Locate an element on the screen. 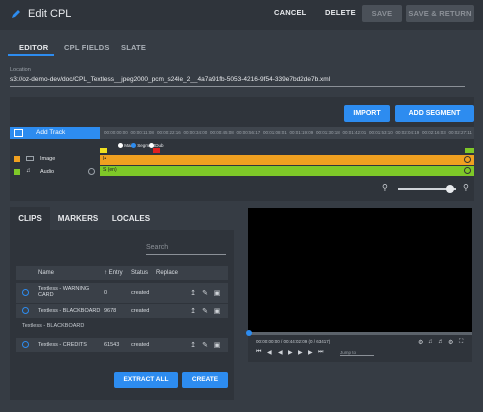 The height and width of the screenshot is (412, 483). cancel-button: CANCEL is located at coordinates (290, 12).